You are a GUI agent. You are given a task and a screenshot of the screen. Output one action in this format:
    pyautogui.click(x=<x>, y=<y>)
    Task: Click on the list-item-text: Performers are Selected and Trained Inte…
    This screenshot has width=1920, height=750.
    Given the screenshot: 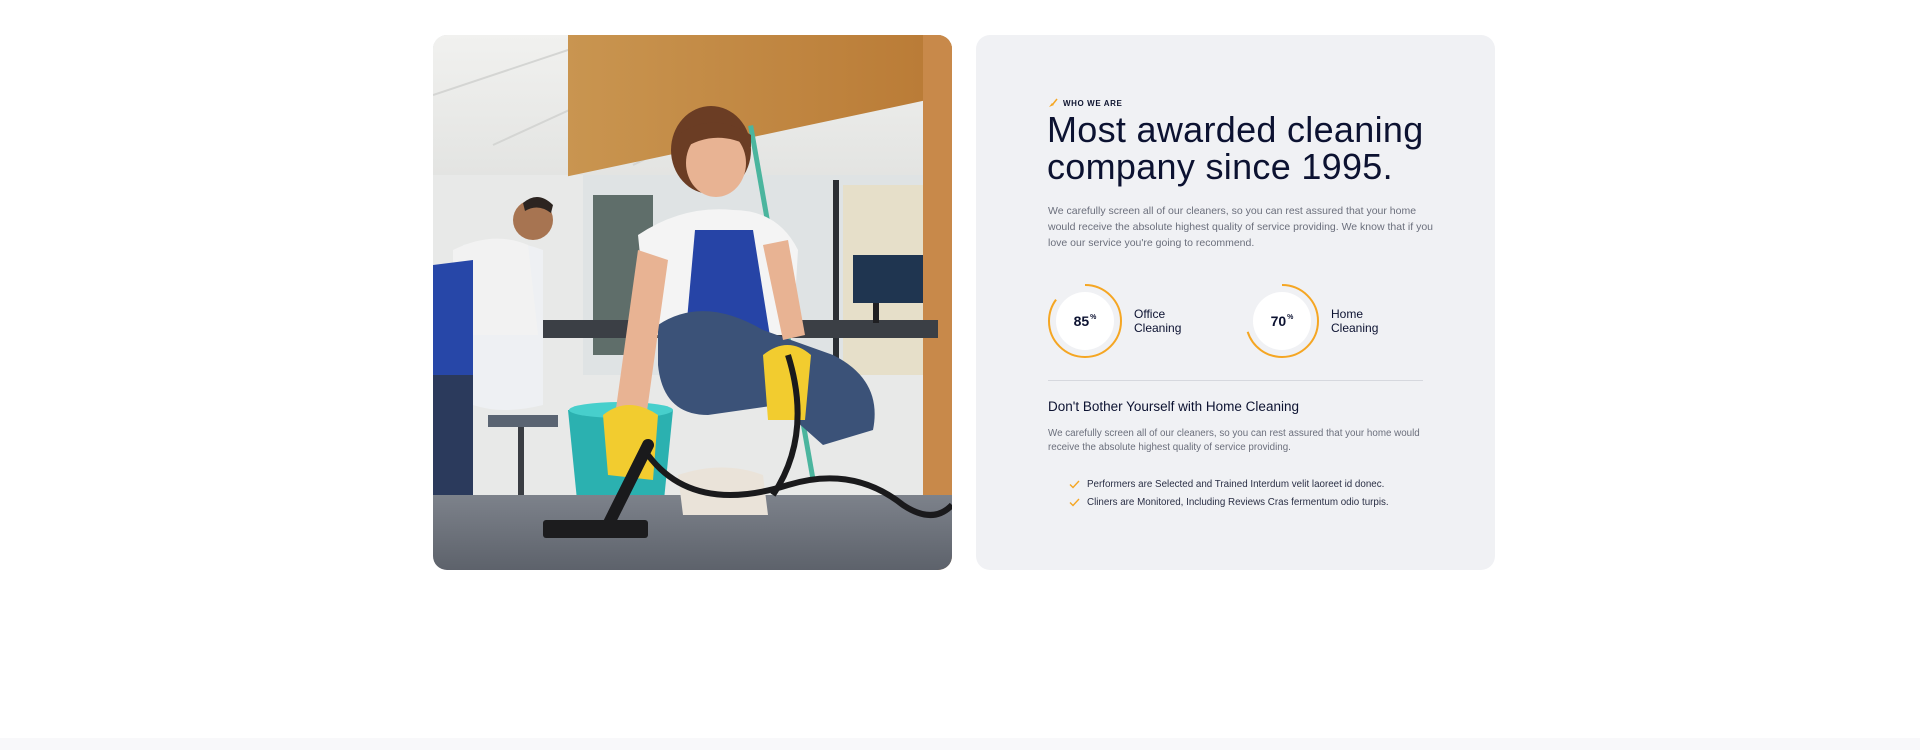 What is the action you would take?
    pyautogui.click(x=1236, y=484)
    